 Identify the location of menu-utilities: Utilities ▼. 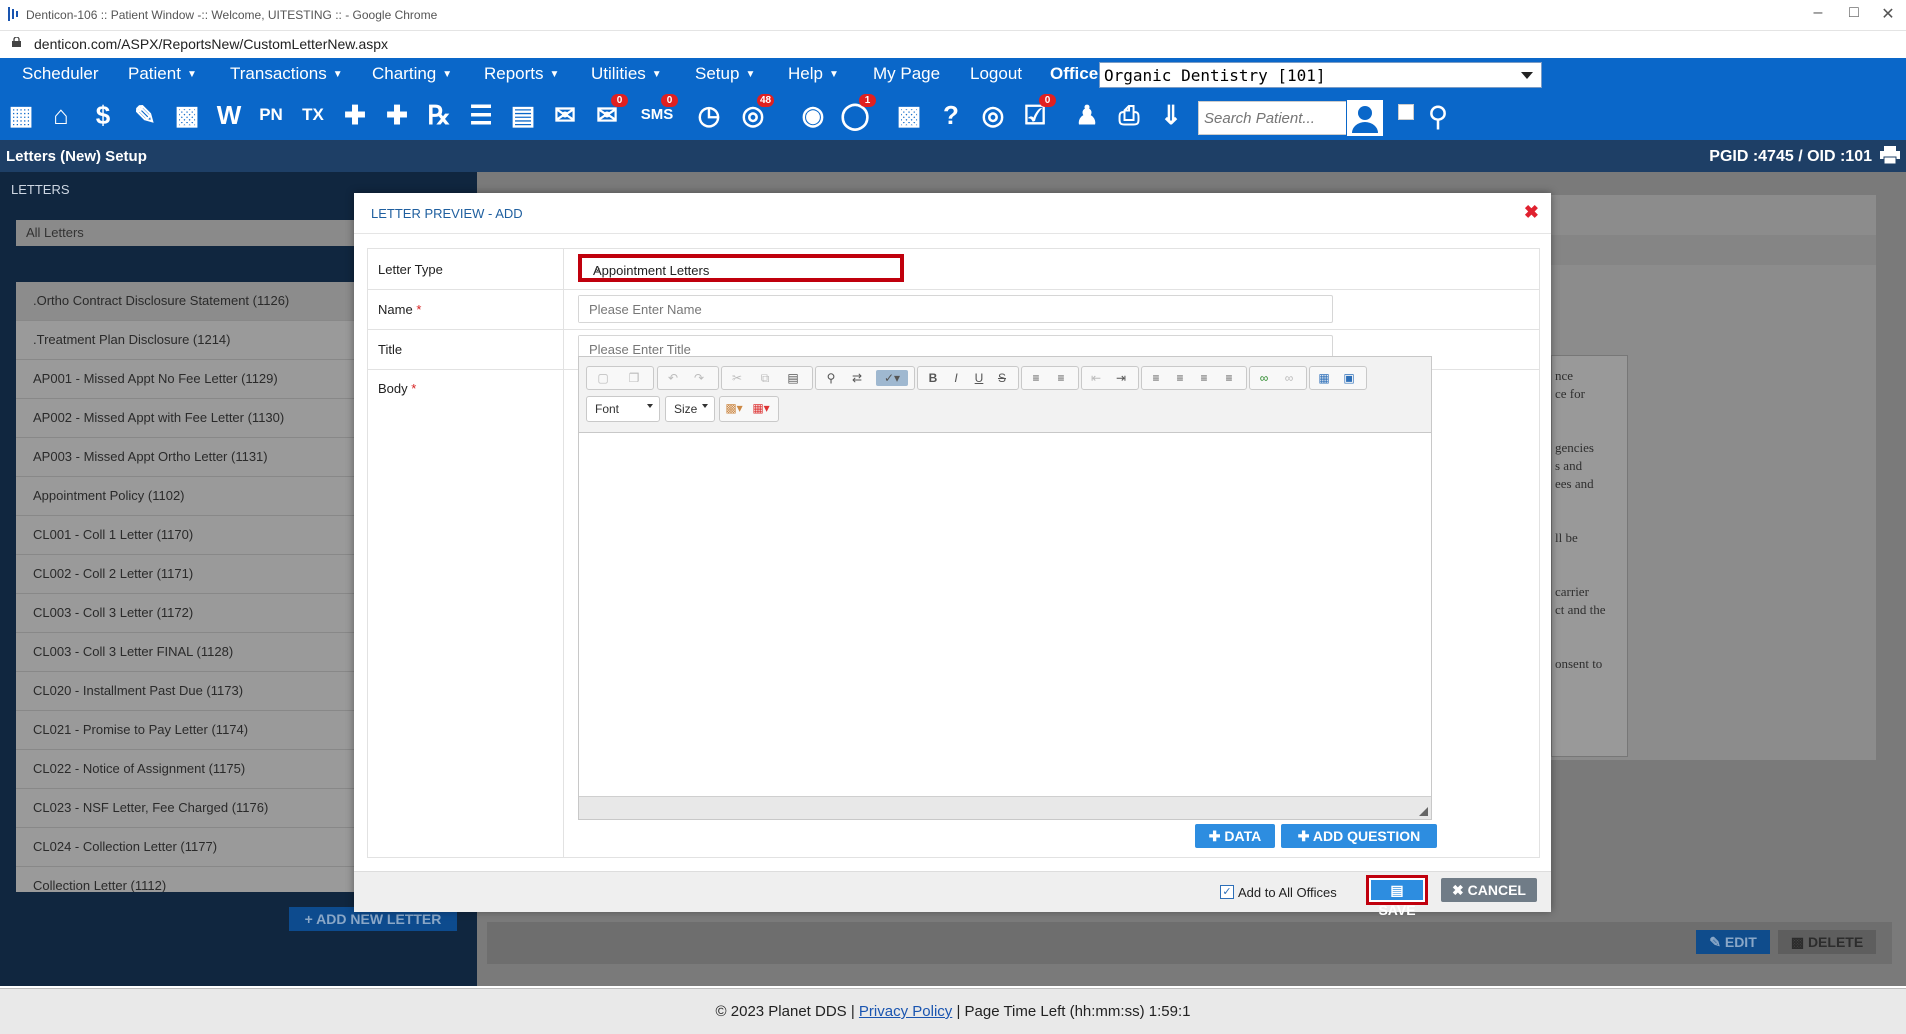
(626, 74).